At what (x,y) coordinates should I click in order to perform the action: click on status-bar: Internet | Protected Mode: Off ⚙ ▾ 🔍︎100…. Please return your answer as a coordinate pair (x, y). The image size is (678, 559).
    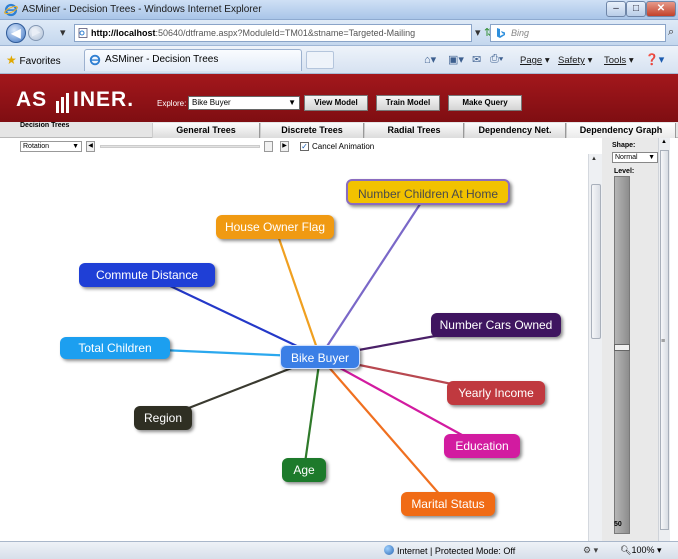
    Looking at the image, I should click on (339, 550).